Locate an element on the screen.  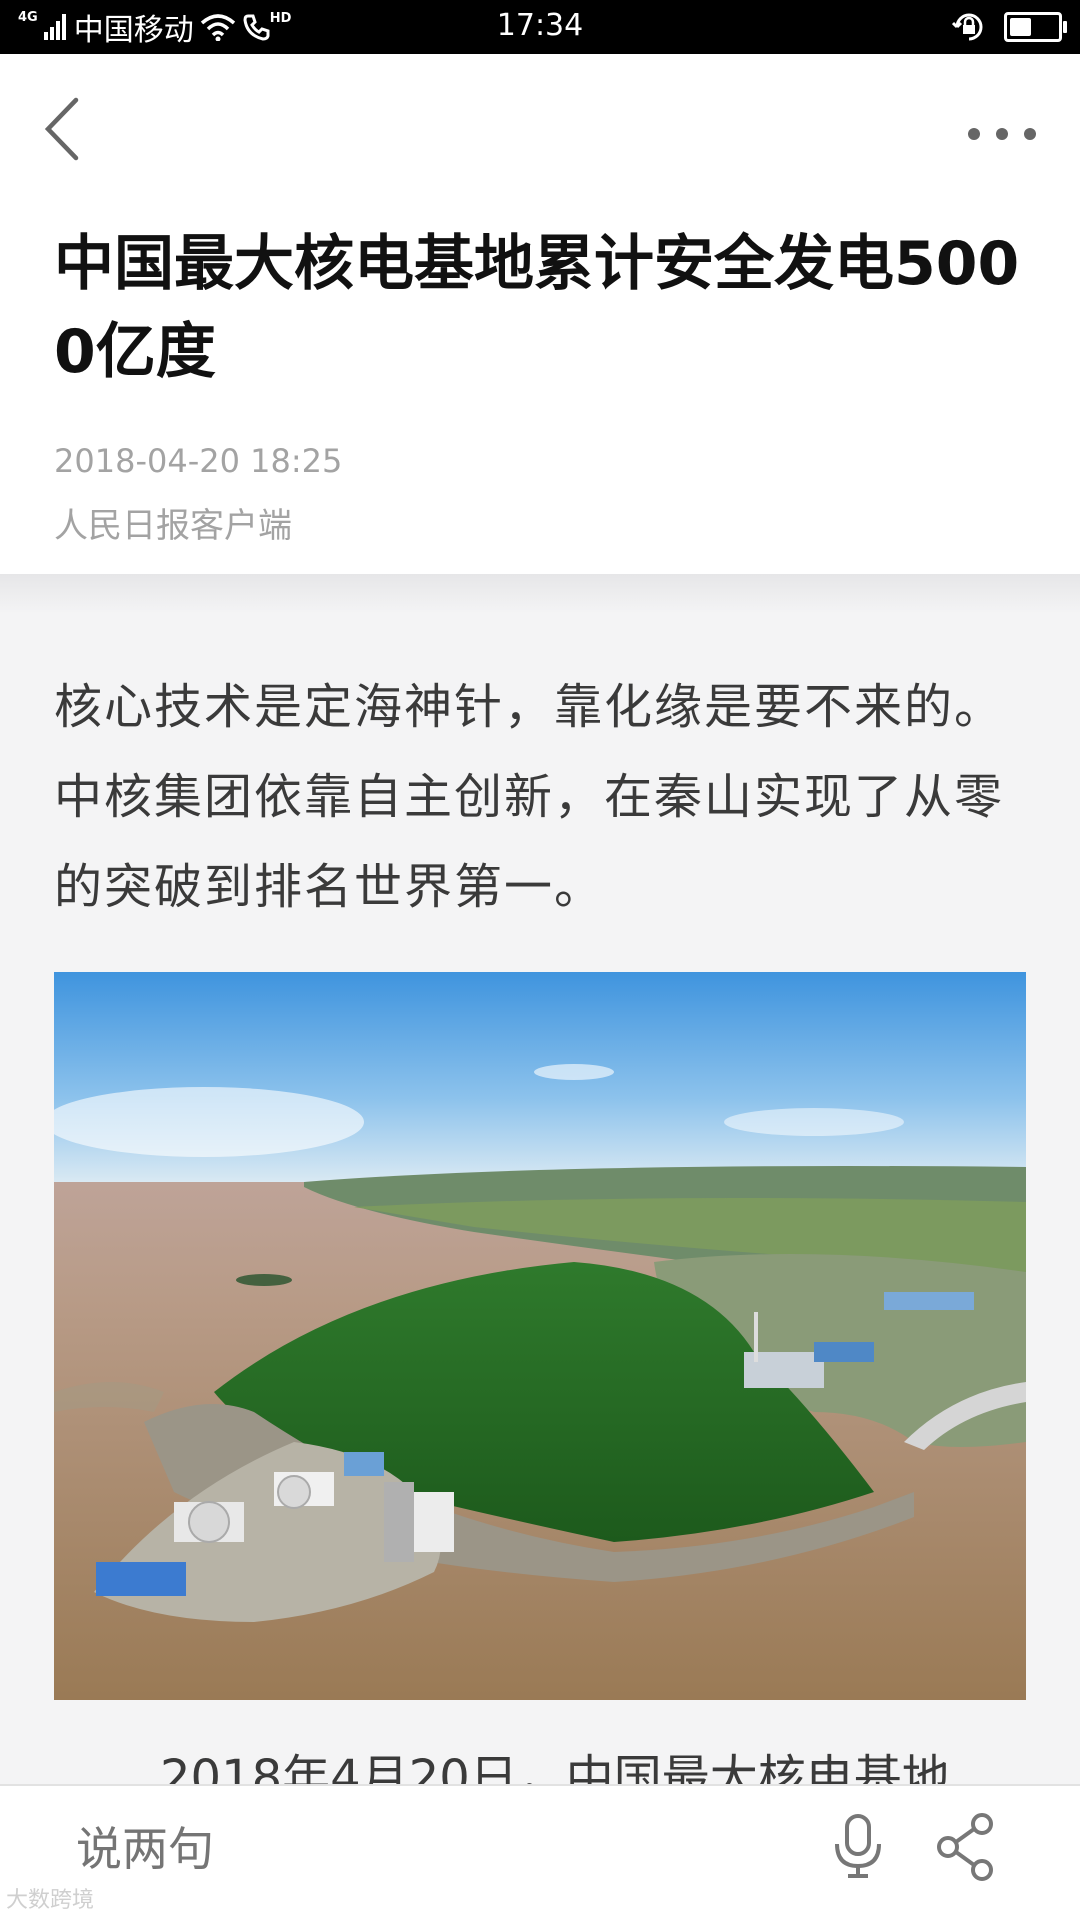
mic-icon is located at coordinates (858, 1847).